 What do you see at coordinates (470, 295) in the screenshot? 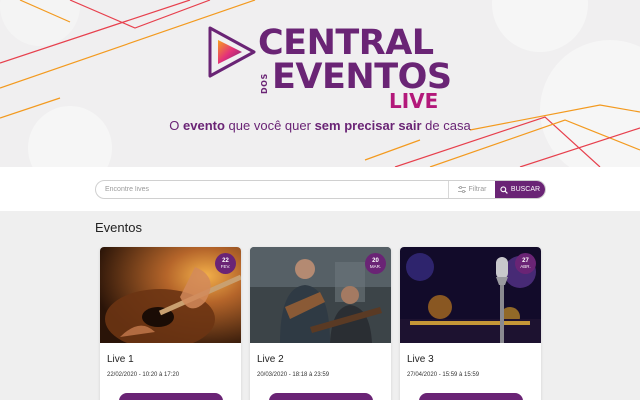
I see `event-image-microphone: 27 ABR.` at bounding box center [470, 295].